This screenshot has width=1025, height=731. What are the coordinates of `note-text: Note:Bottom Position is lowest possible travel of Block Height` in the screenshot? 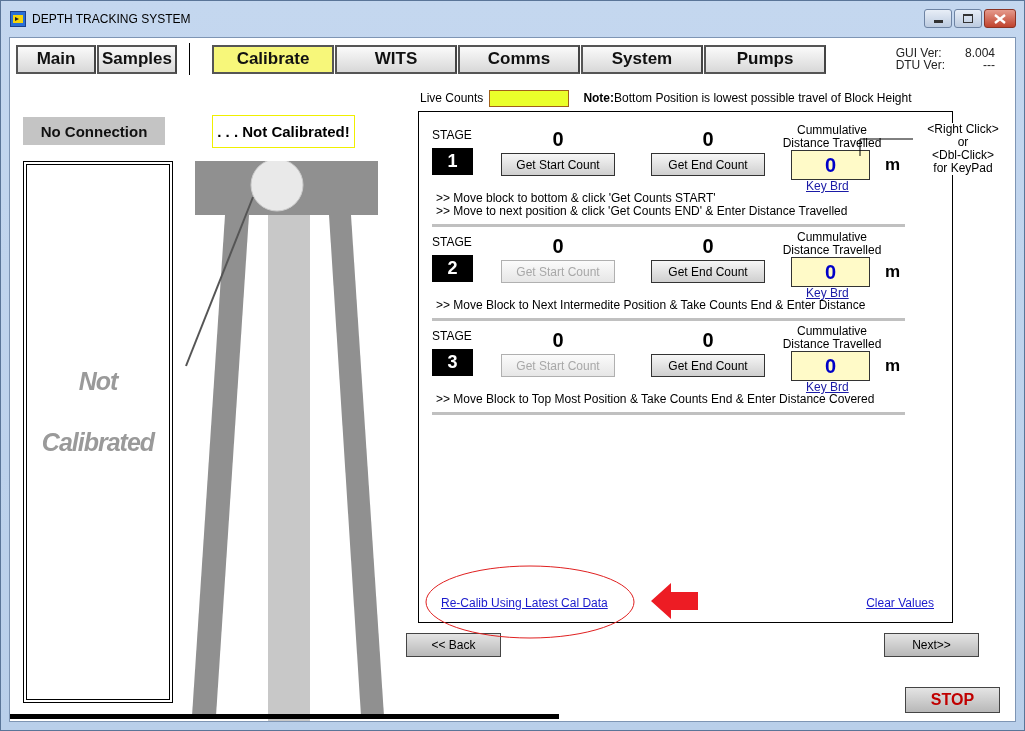 It's located at (747, 98).